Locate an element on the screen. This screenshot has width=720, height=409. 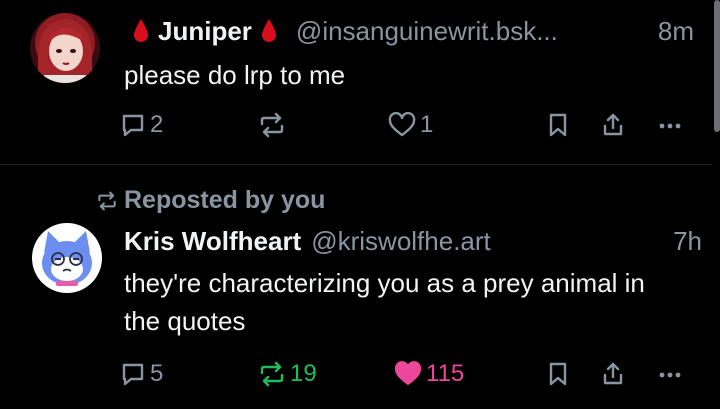
repost-indicator: Reposted by you is located at coordinates (210, 200).